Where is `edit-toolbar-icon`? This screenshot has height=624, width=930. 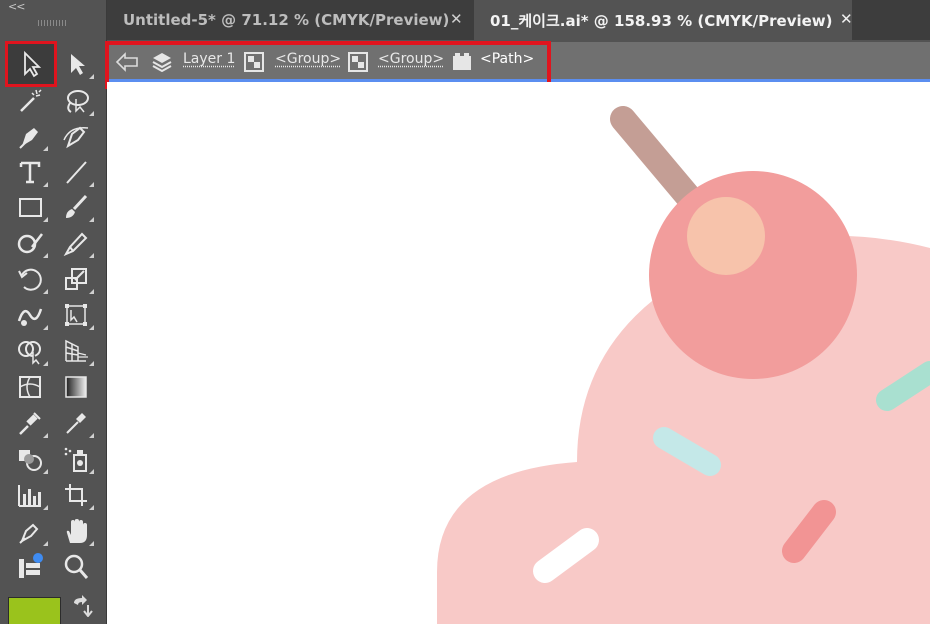
edit-toolbar-icon is located at coordinates (31, 565).